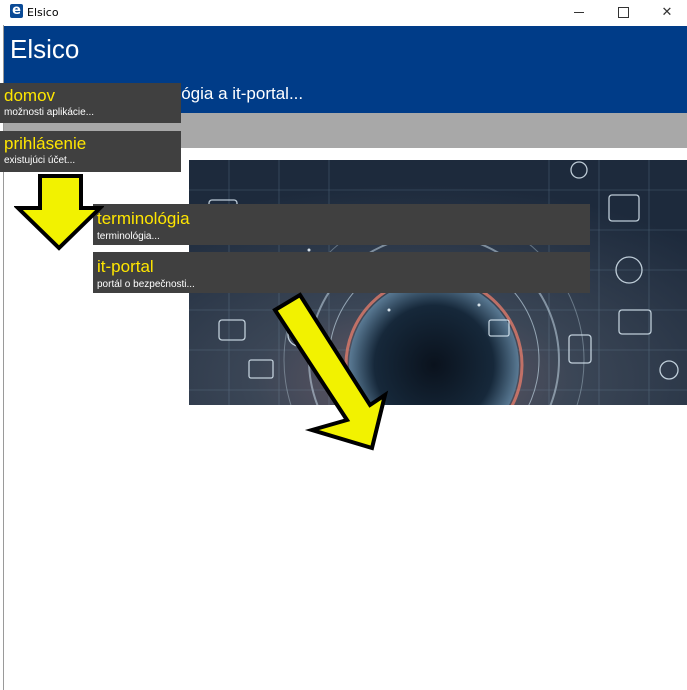 This screenshot has width=687, height=690. I want to click on menu-item-title: domov, so click(30, 95).